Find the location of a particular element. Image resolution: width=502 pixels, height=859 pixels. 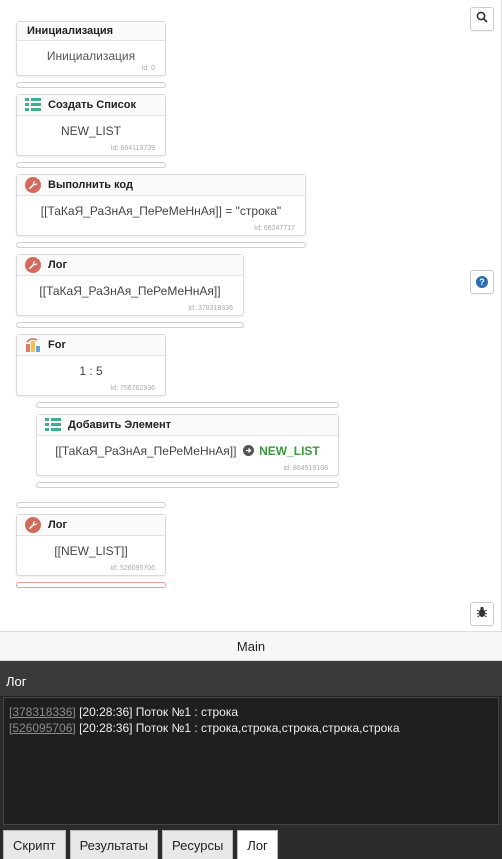

arrow-right-icon is located at coordinates (248, 450).